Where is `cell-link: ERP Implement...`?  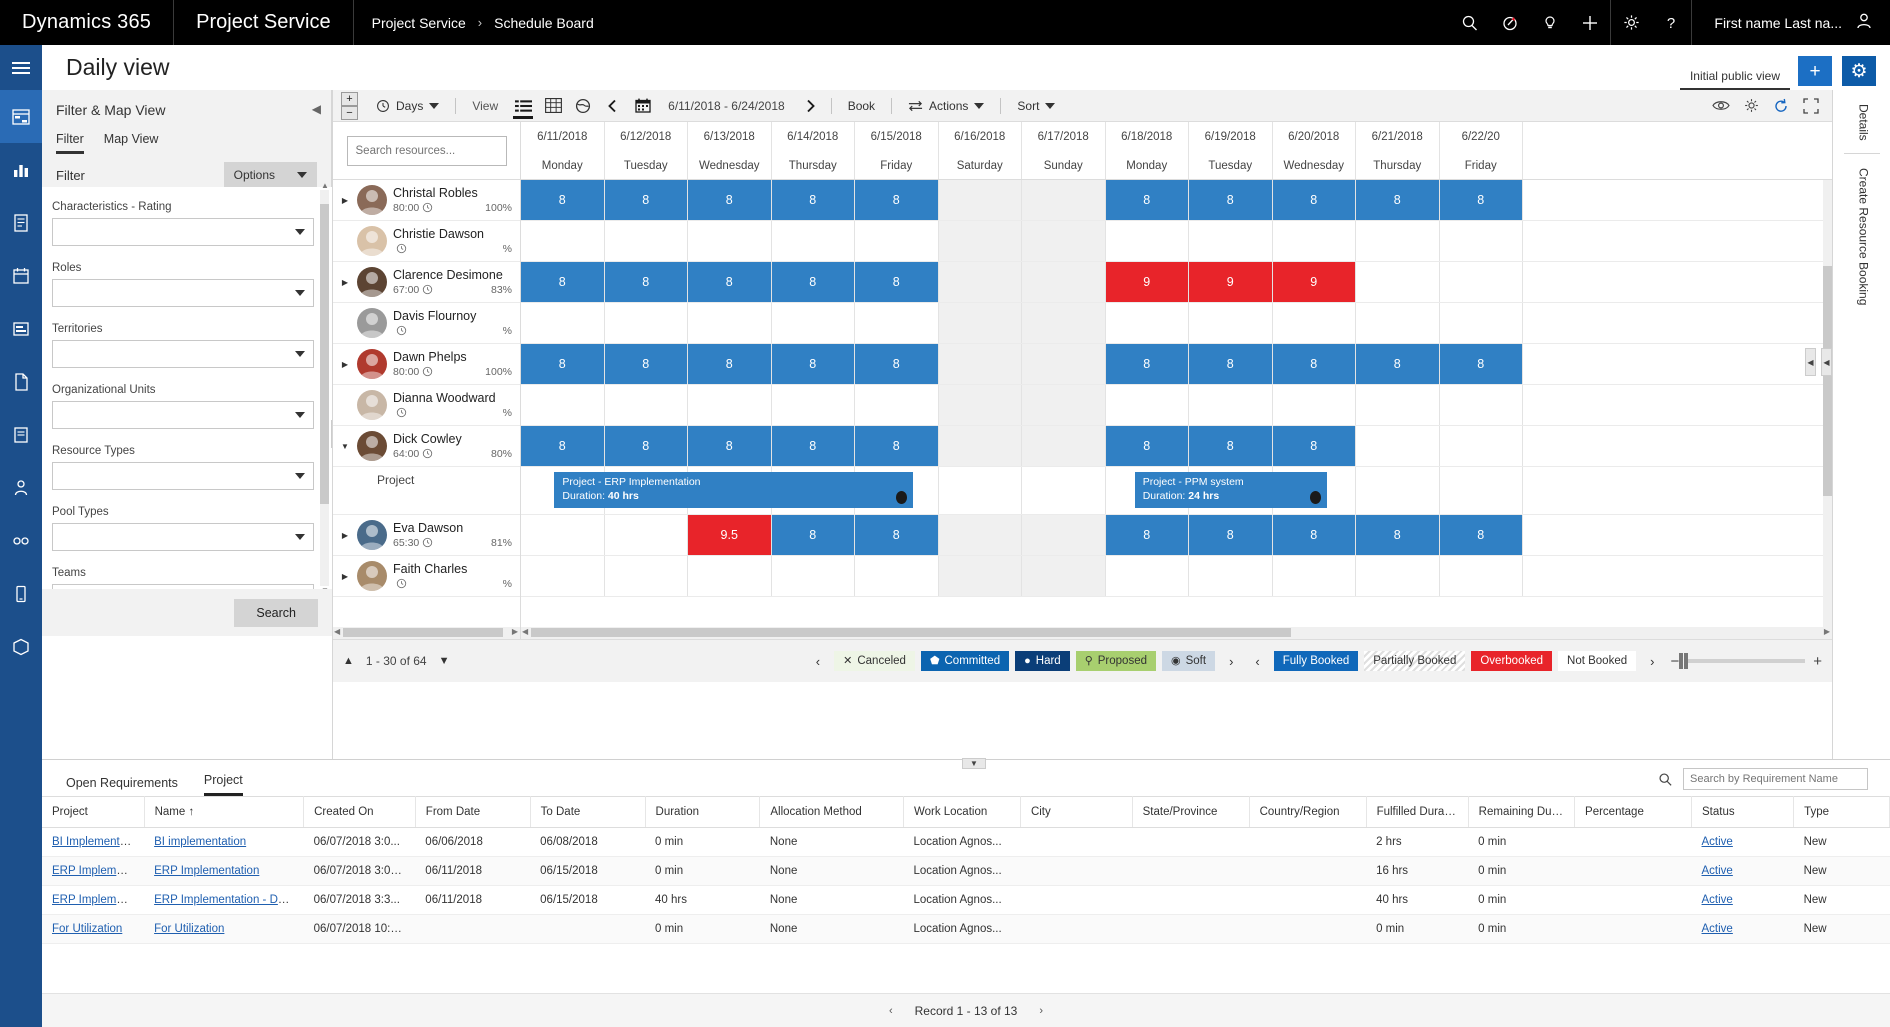 cell-link: ERP Implement... is located at coordinates (97, 900).